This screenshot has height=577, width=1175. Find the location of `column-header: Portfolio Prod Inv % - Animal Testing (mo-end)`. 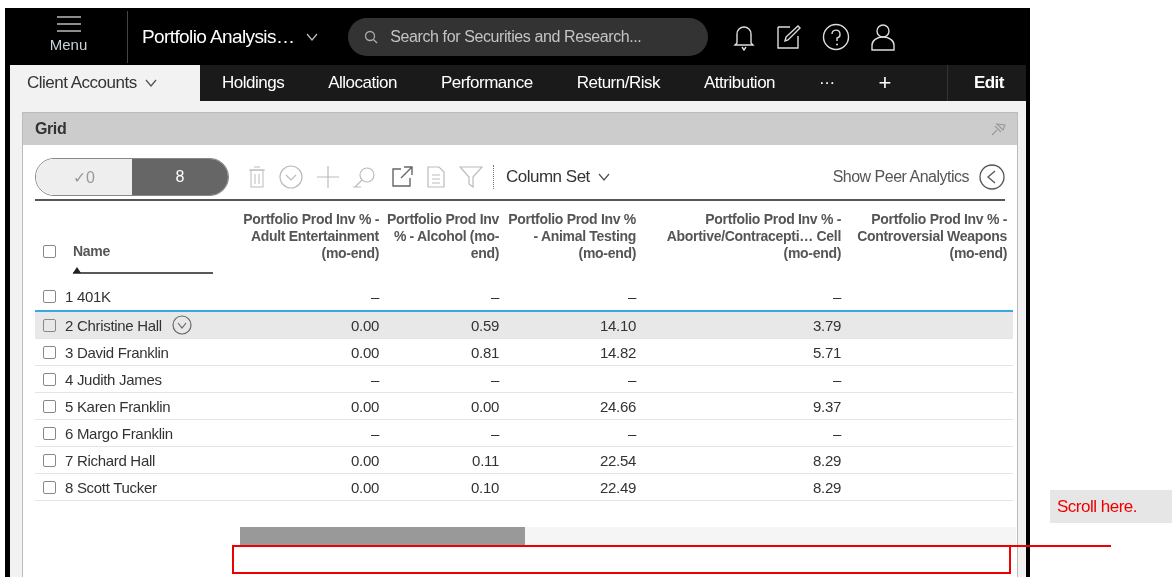

column-header: Portfolio Prod Inv % - Animal Testing (mo-end) is located at coordinates (570, 236).